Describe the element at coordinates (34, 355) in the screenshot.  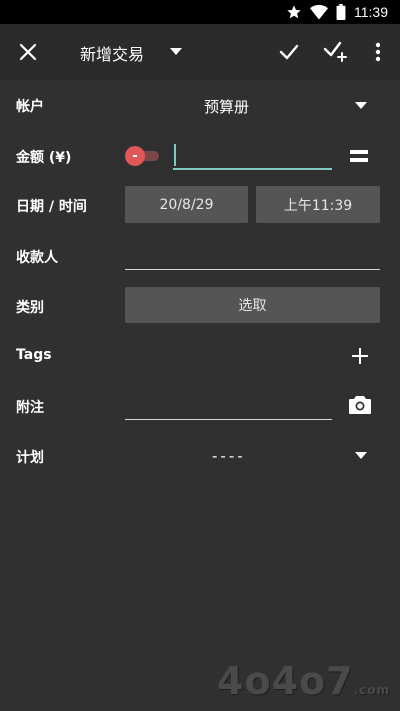
I see `tags-label: Tags` at that location.